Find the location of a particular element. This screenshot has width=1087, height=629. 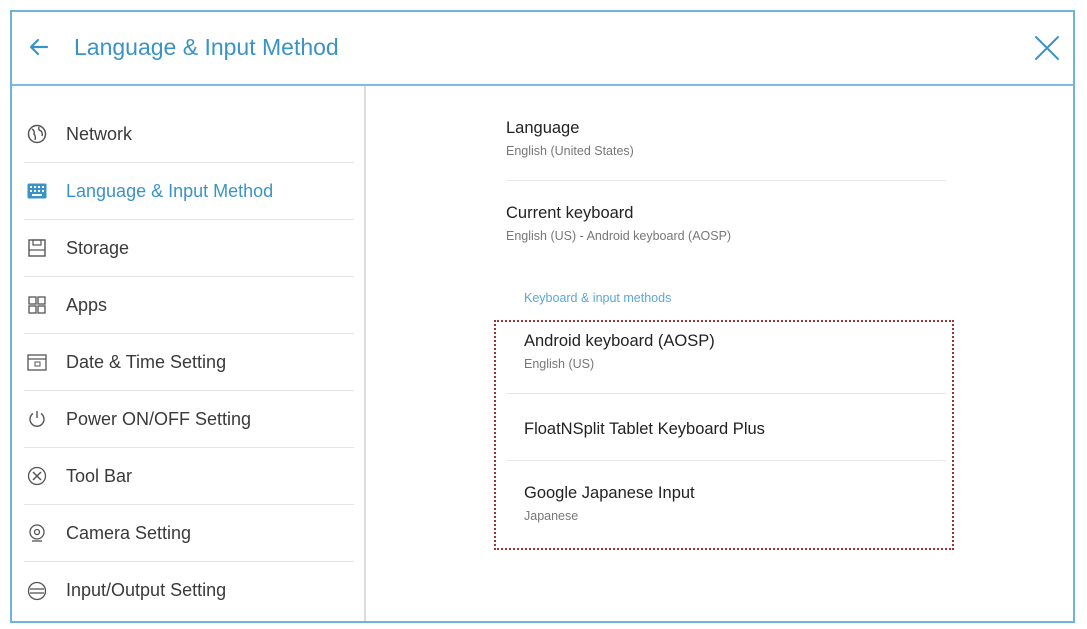

page-title: Language & Input Method is located at coordinates (206, 47).